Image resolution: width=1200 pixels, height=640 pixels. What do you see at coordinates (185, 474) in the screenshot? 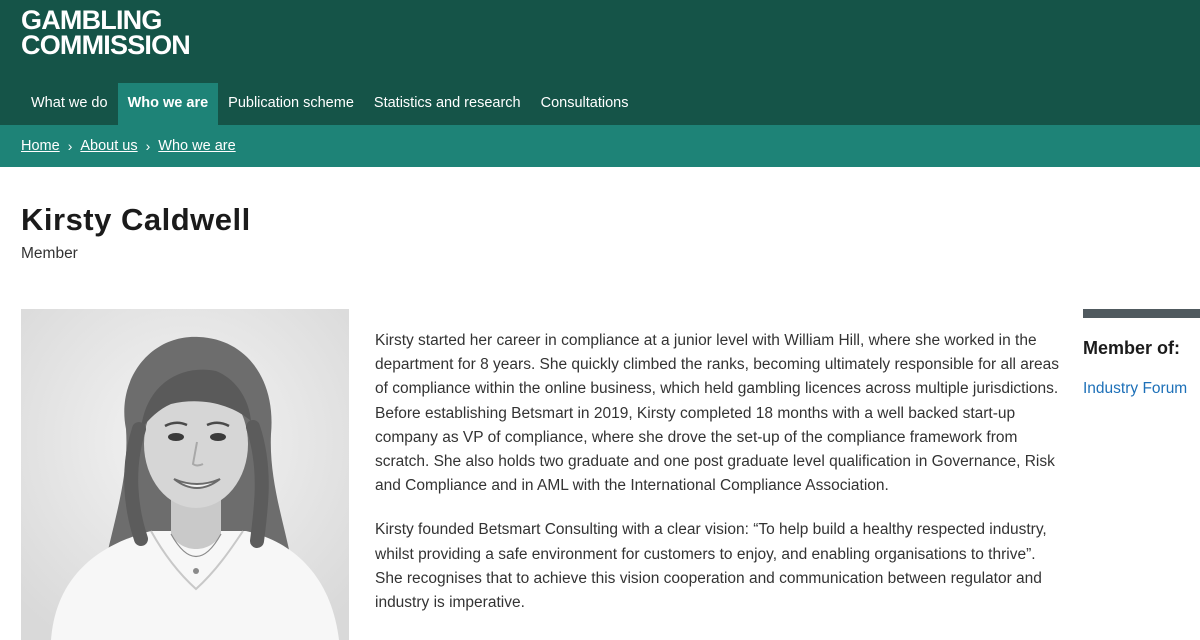
I see `profile-photo` at bounding box center [185, 474].